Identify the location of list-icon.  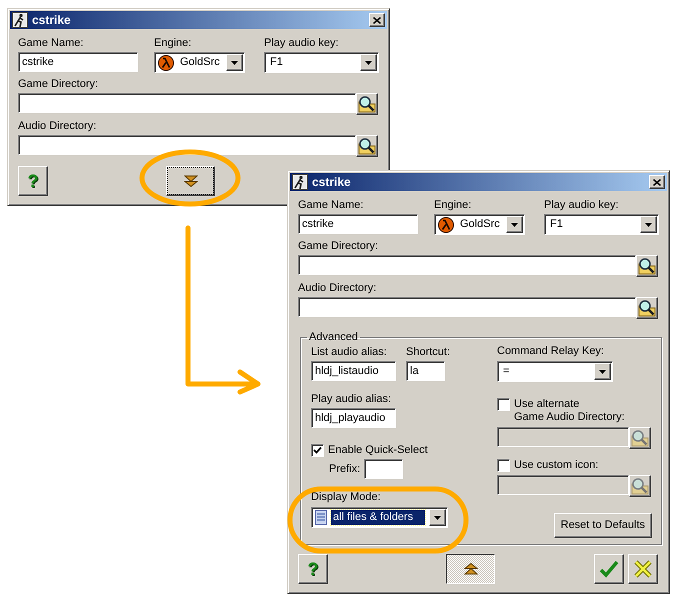
(321, 517).